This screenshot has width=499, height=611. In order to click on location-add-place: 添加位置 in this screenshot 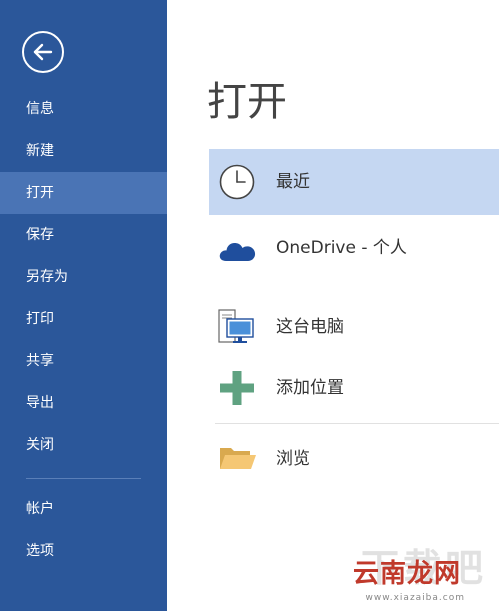, I will do `click(354, 388)`.